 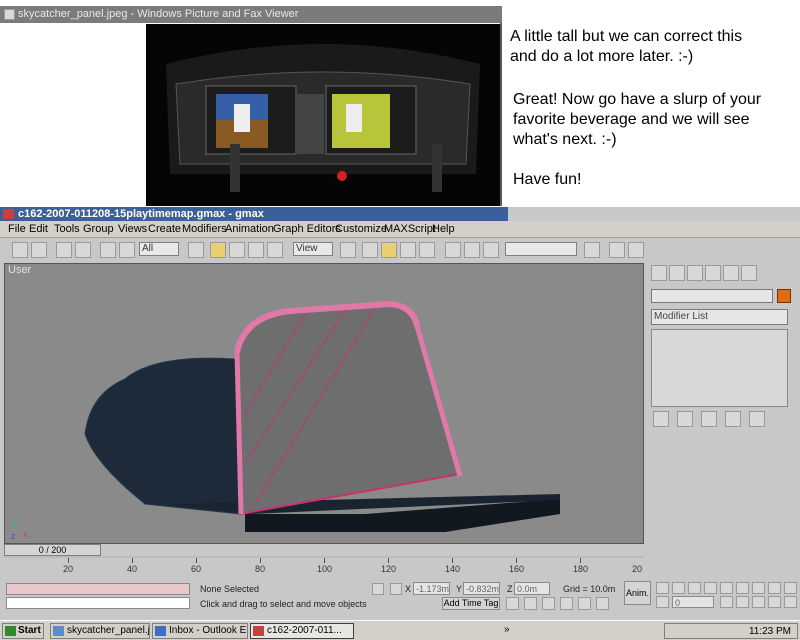 I want to click on zoom-extents-icon, so click(x=774, y=588).